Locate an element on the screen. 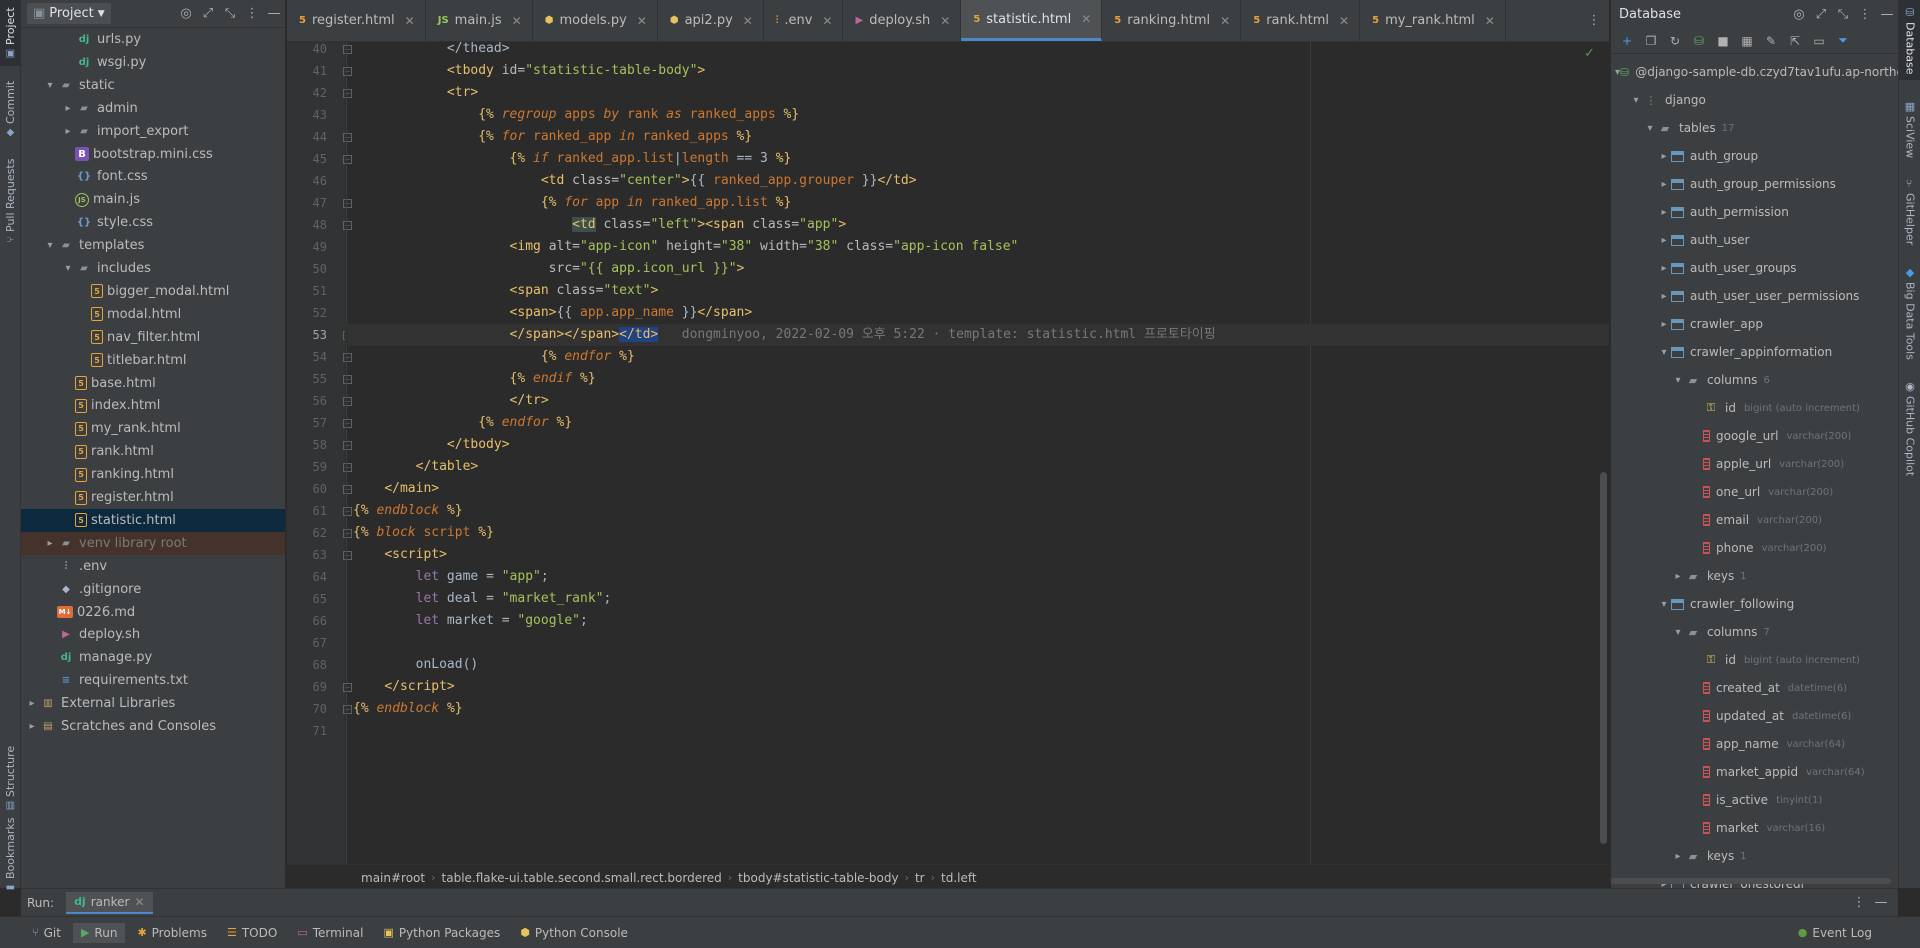 The image size is (1920, 948). tool-tab-project: ▣ Project is located at coordinates (10, 33).